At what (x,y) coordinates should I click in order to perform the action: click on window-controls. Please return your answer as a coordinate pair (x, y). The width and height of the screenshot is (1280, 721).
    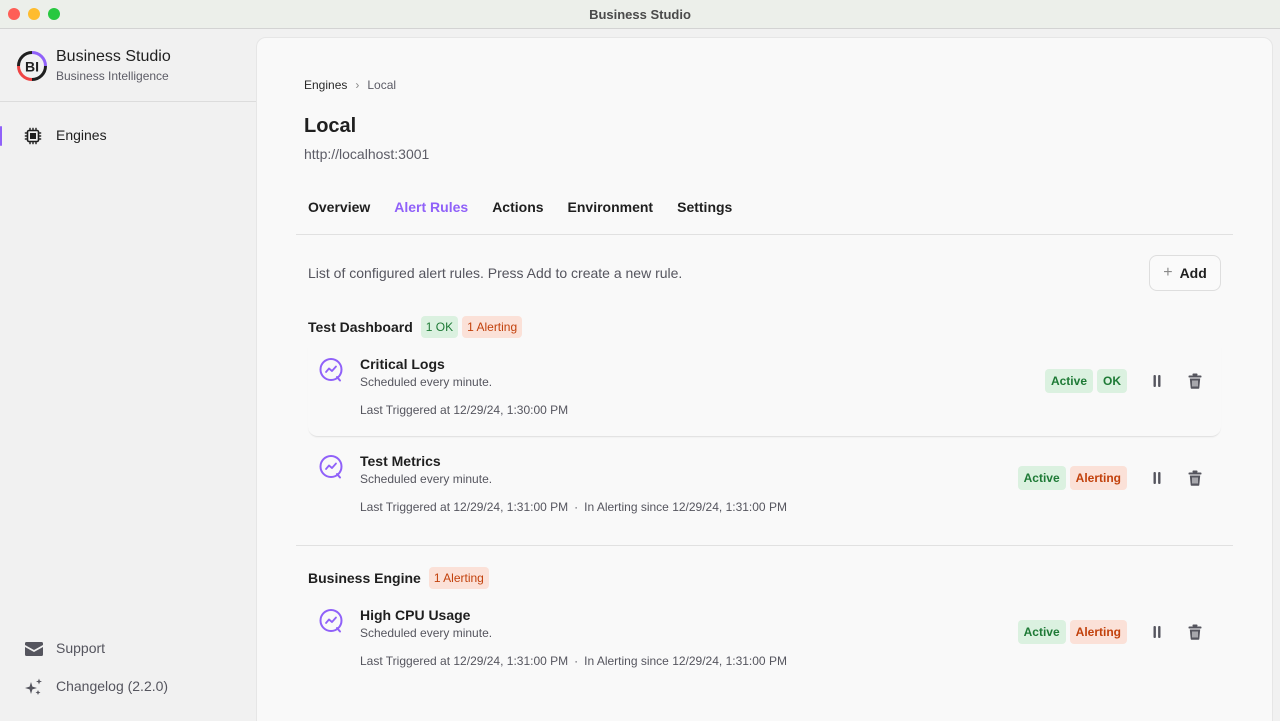
    Looking at the image, I should click on (34, 14).